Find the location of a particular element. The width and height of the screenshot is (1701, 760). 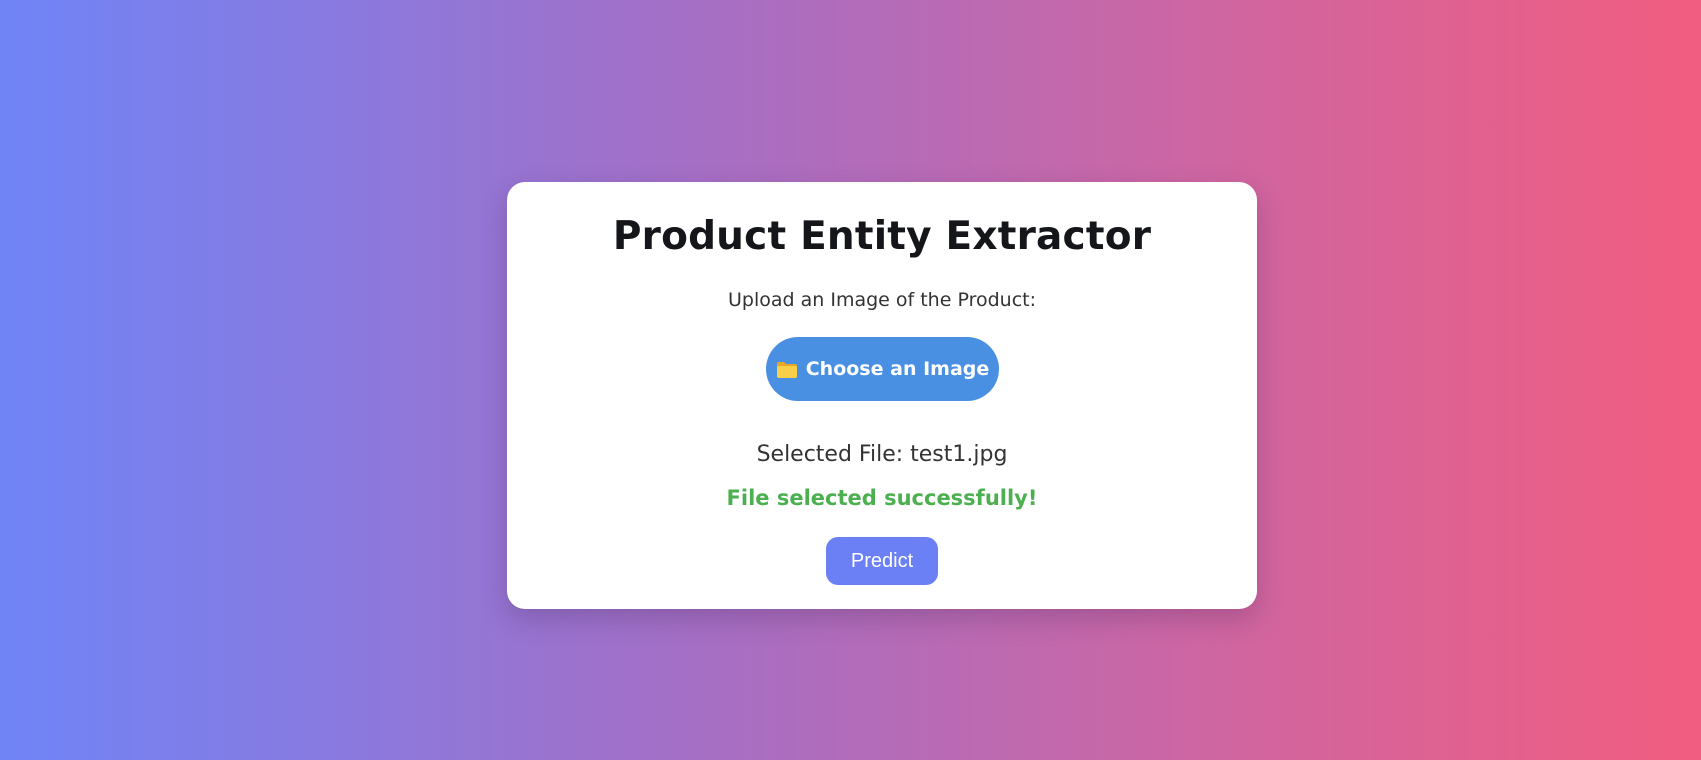

page-title: Product Entity Extractor is located at coordinates (882, 236).